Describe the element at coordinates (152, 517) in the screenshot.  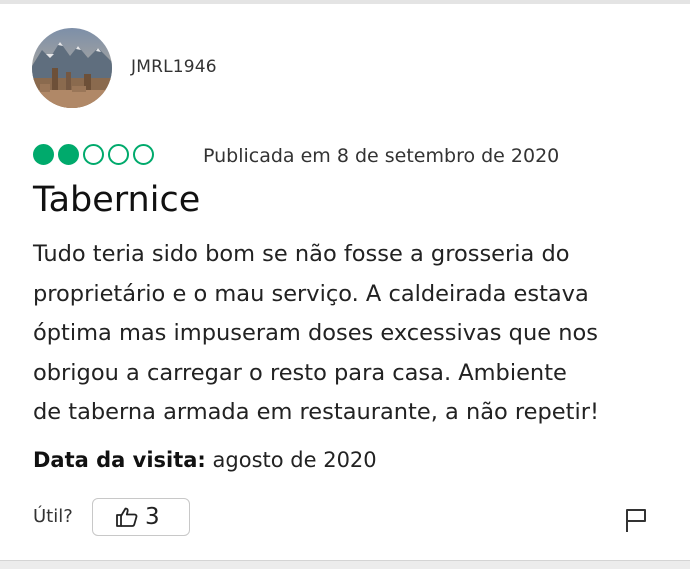
I see `helpful-count: 3` at that location.